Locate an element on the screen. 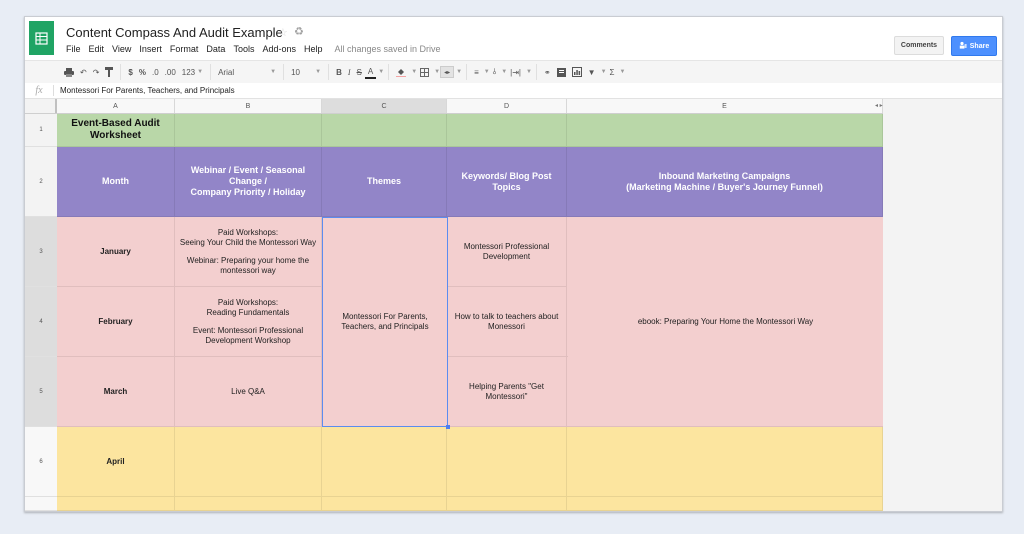 The width and height of the screenshot is (1024, 534). menu-help: Help is located at coordinates (313, 49).